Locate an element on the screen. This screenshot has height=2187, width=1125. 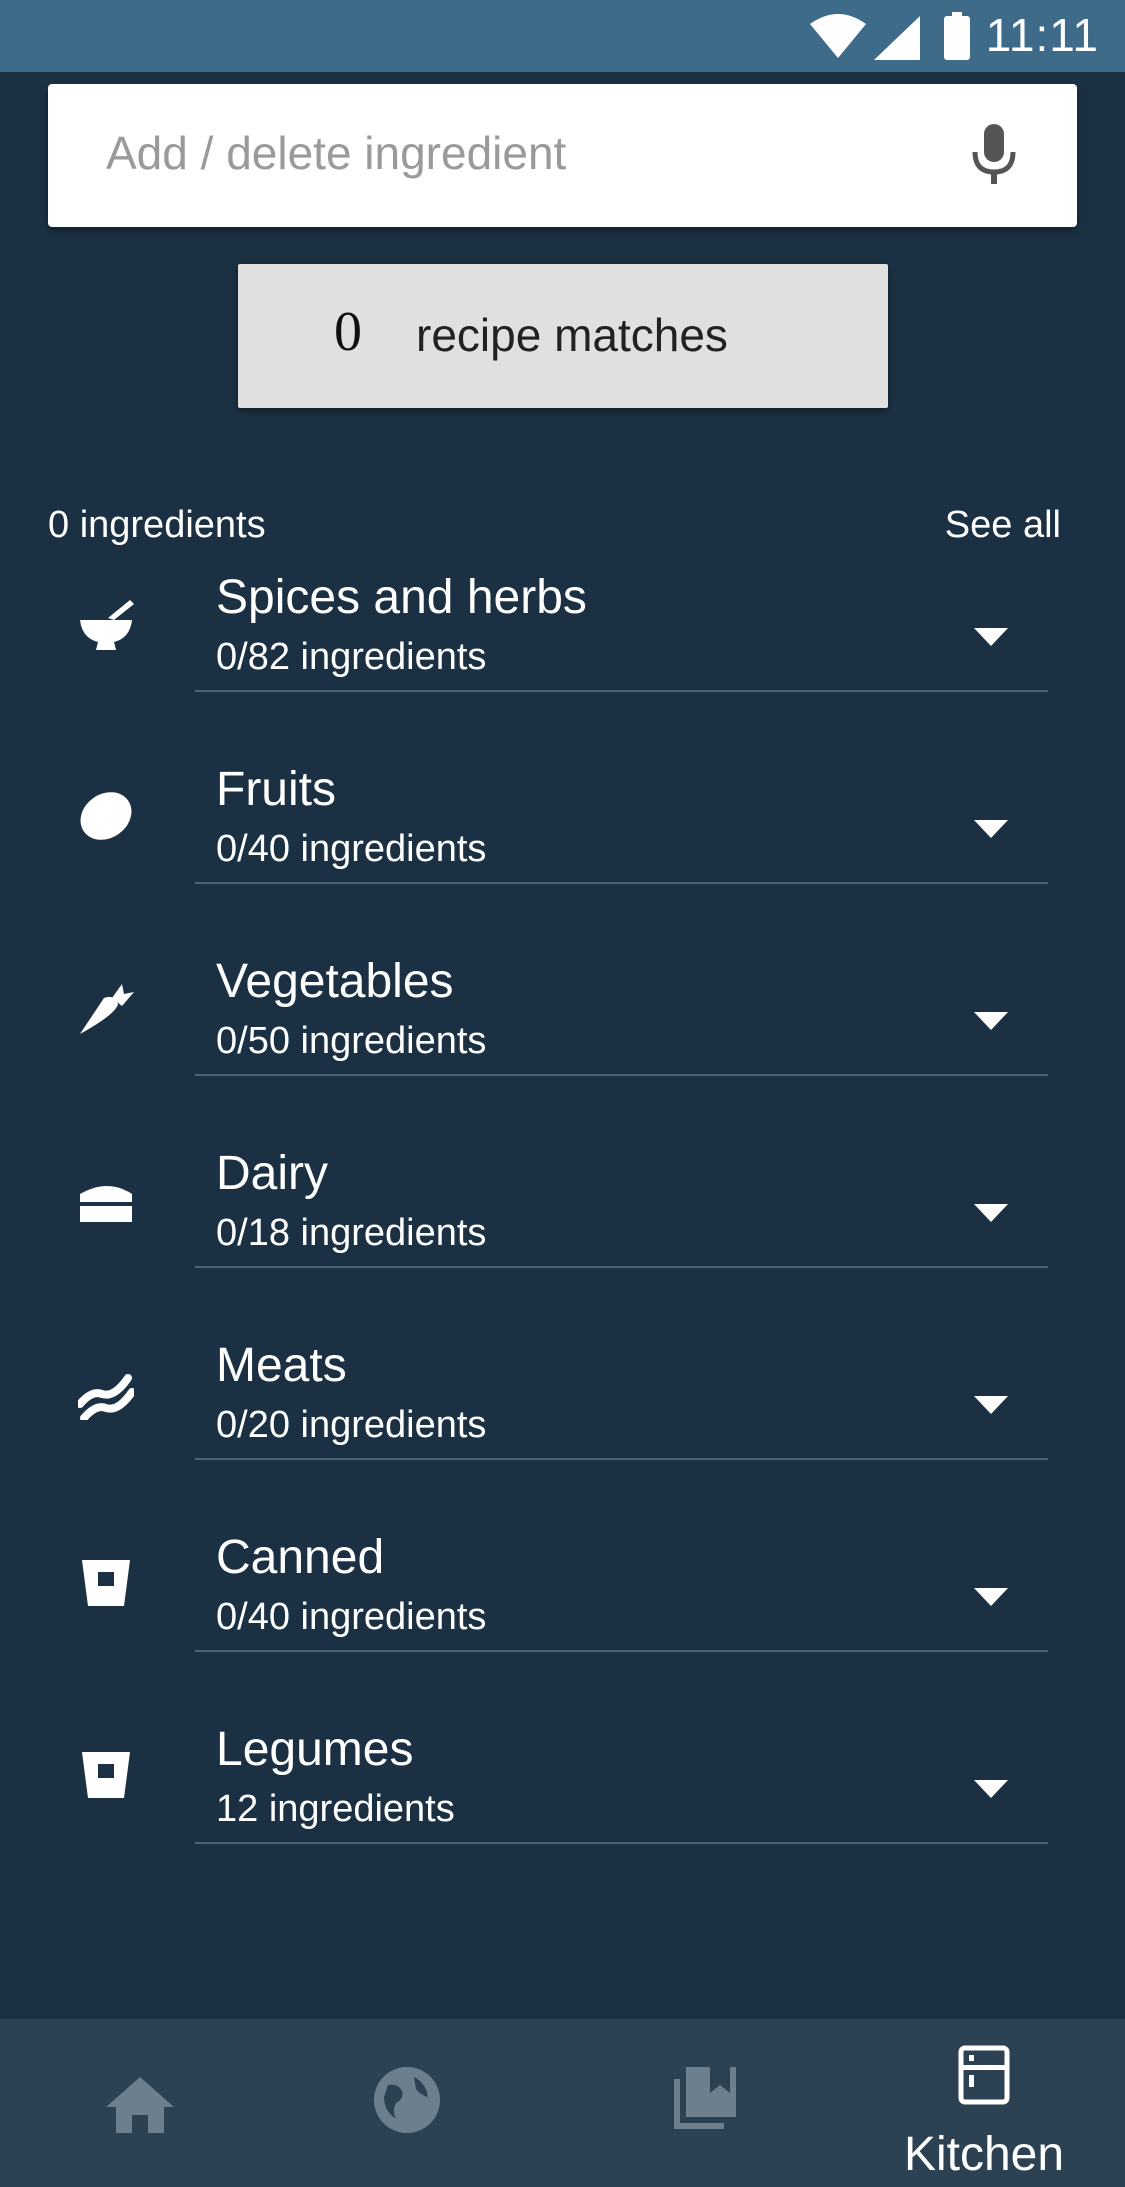
recipe-matches-button: 0 recipe matches is located at coordinates (563, 336).